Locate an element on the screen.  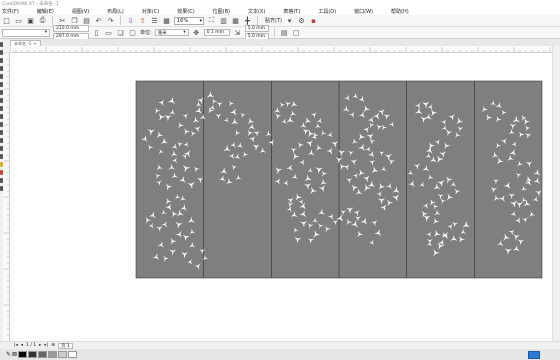
snap-dropdown: 贴齐(T) is located at coordinates (273, 20).